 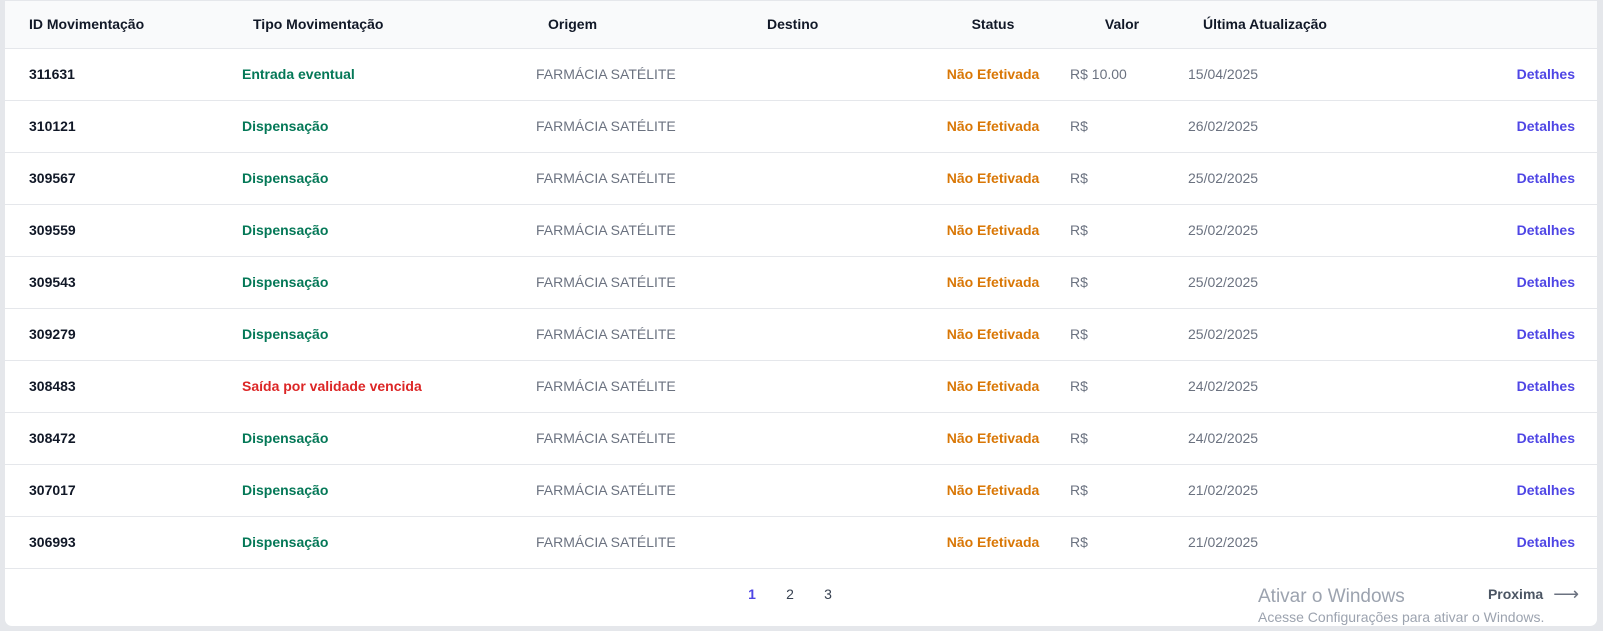 I want to click on movement-id: 306993, so click(x=52, y=542).